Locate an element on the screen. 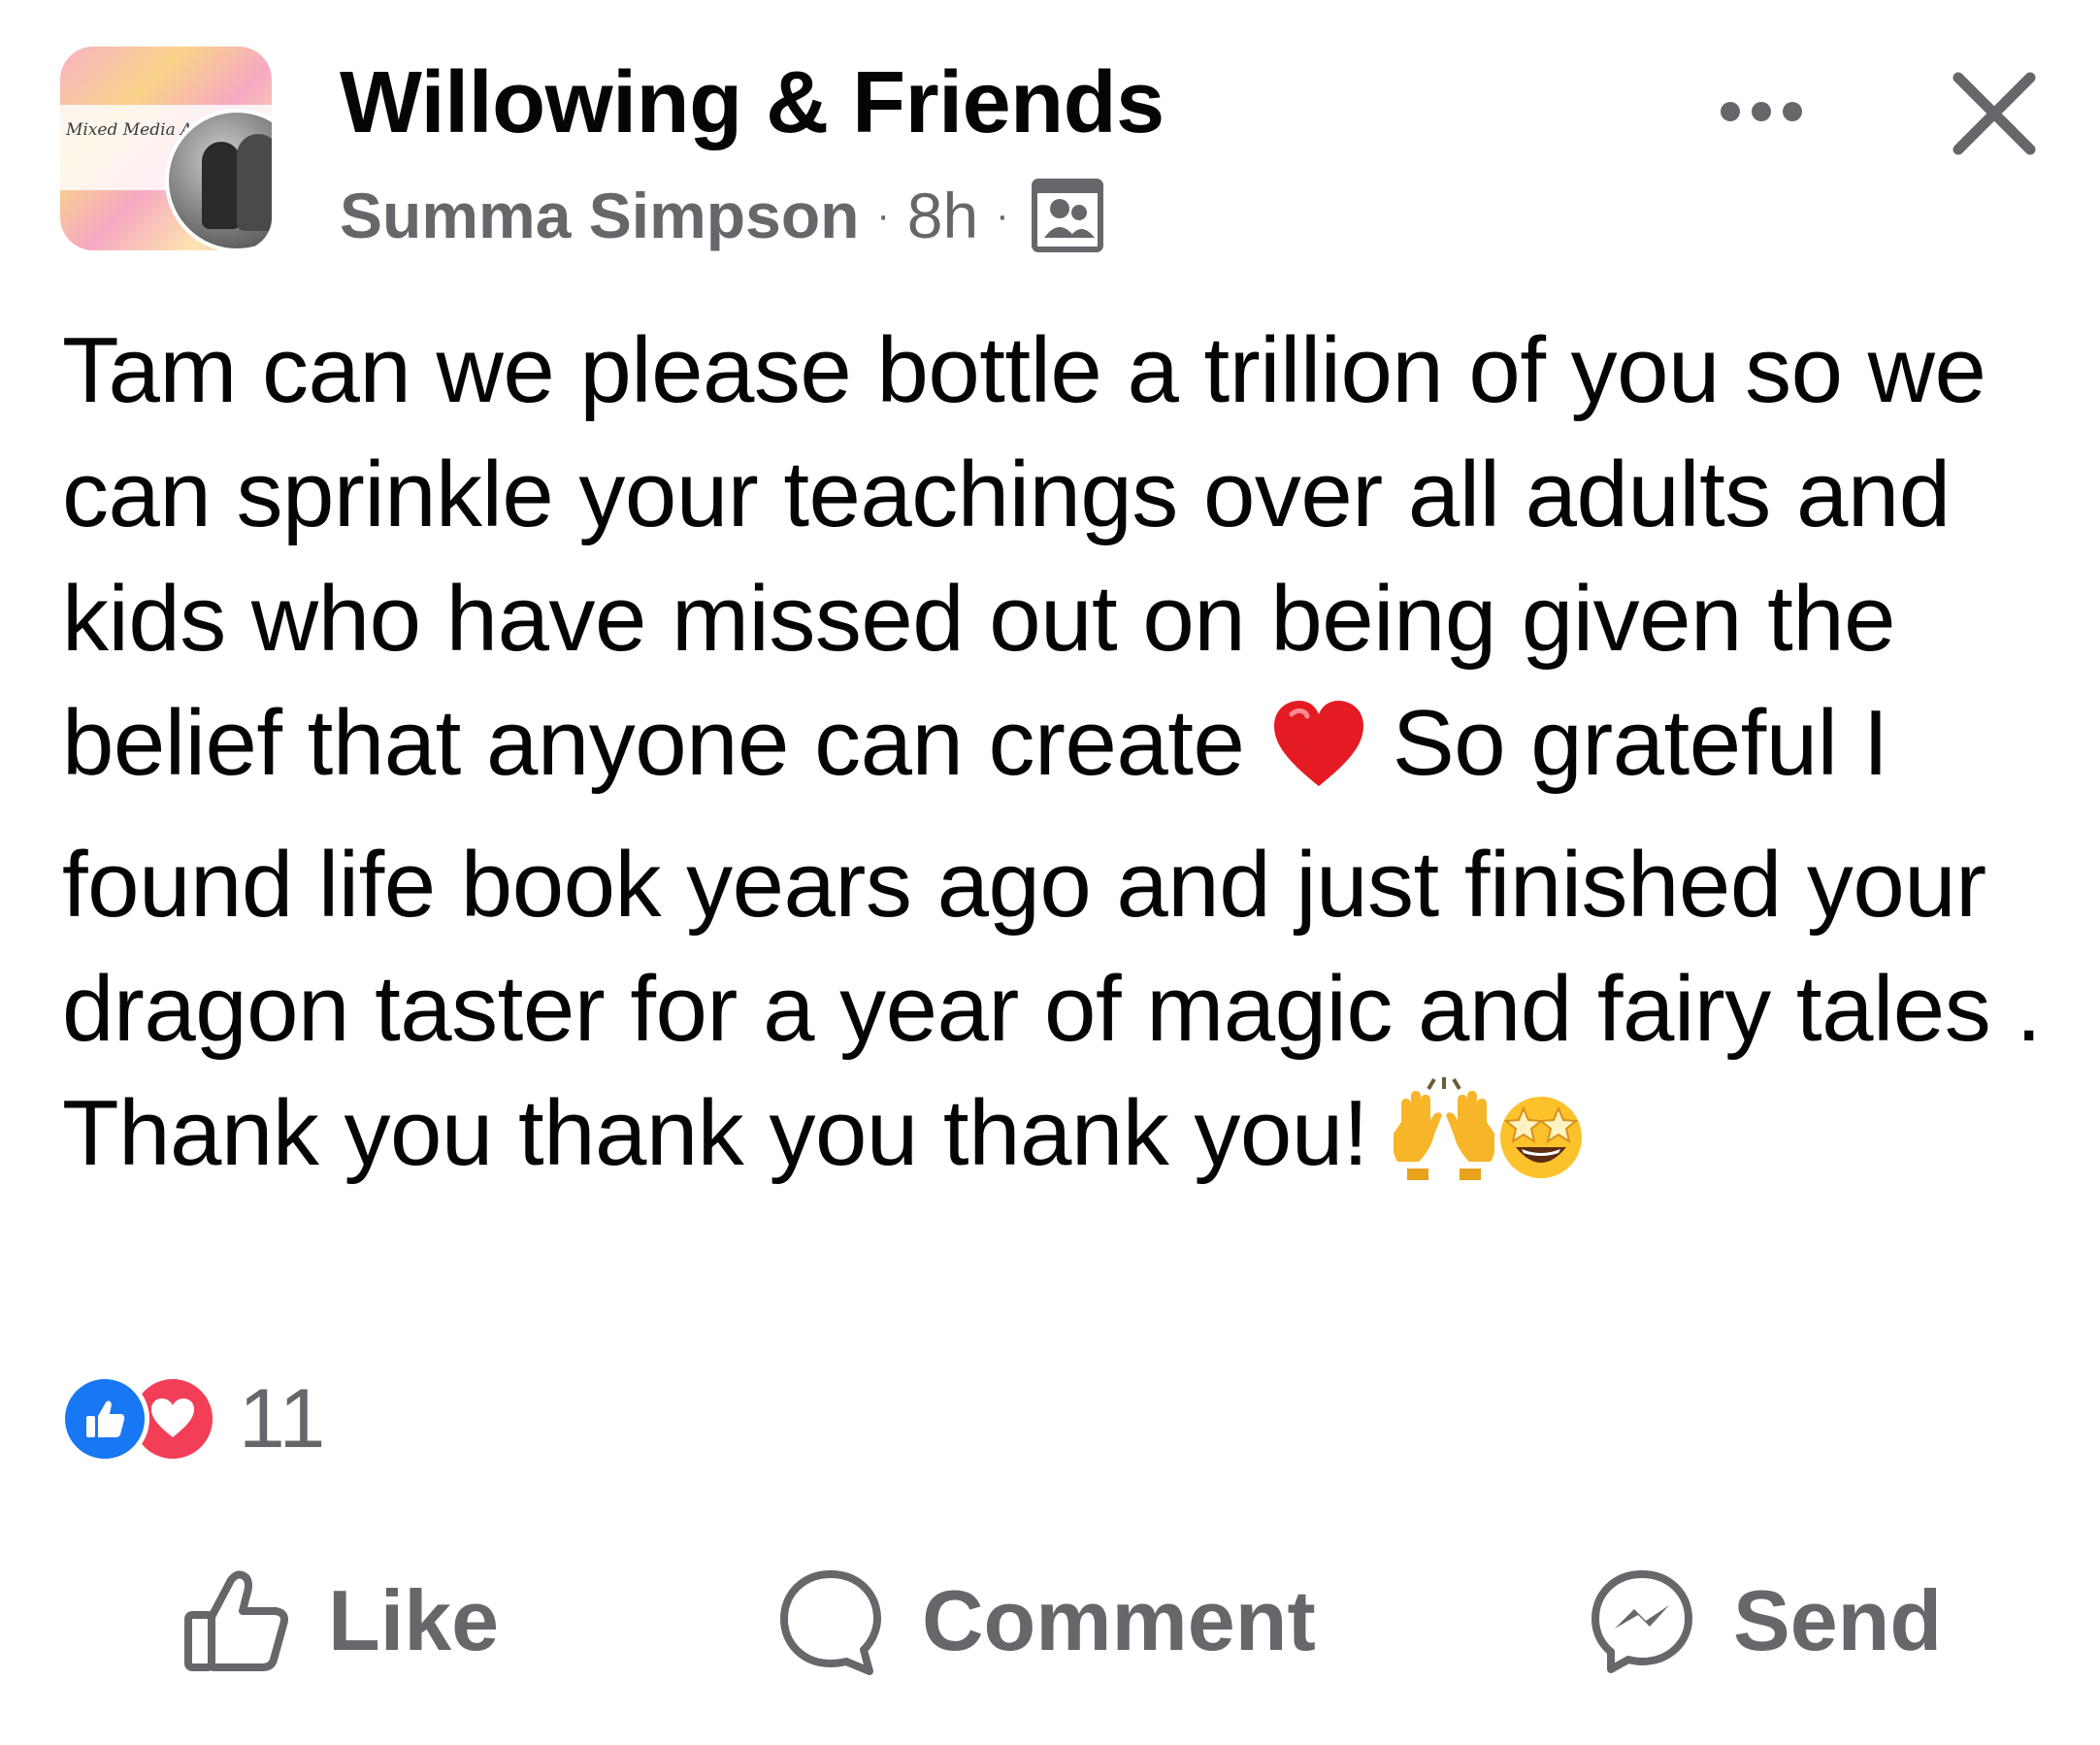 This screenshot has height=1745, width=2100. author-name-link: Summa Simpson is located at coordinates (599, 215).